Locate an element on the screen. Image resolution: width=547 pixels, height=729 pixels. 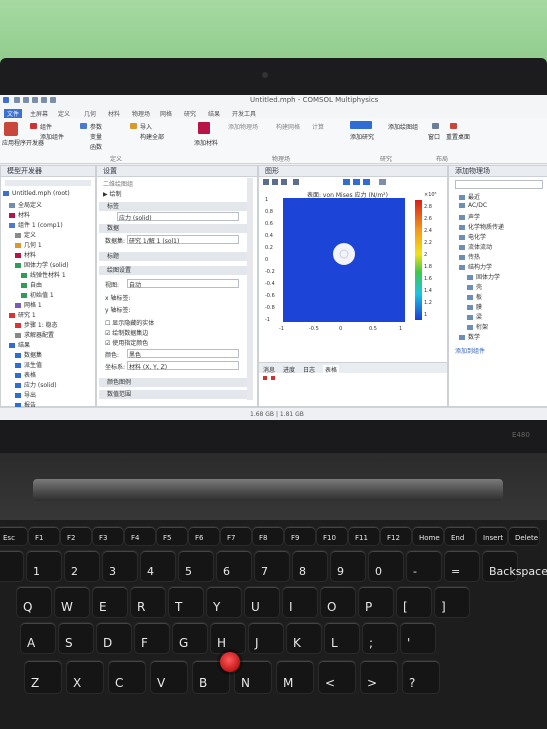
keyboard-key: G is located at coordinates (190, 638).